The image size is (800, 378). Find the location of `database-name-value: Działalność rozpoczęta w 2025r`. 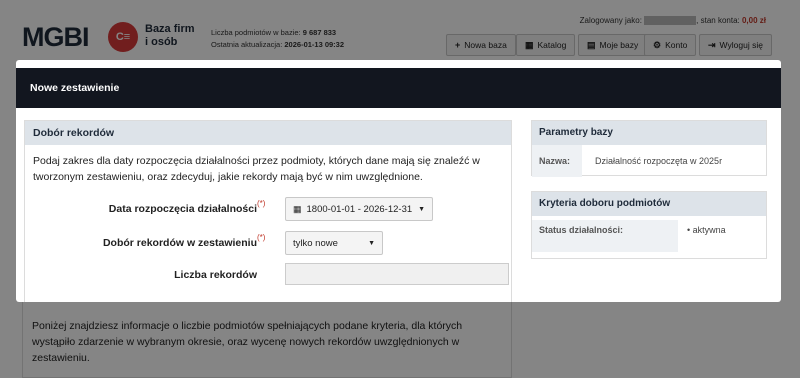

database-name-value: Działalność rozpoczęta w 2025r is located at coordinates (659, 161).